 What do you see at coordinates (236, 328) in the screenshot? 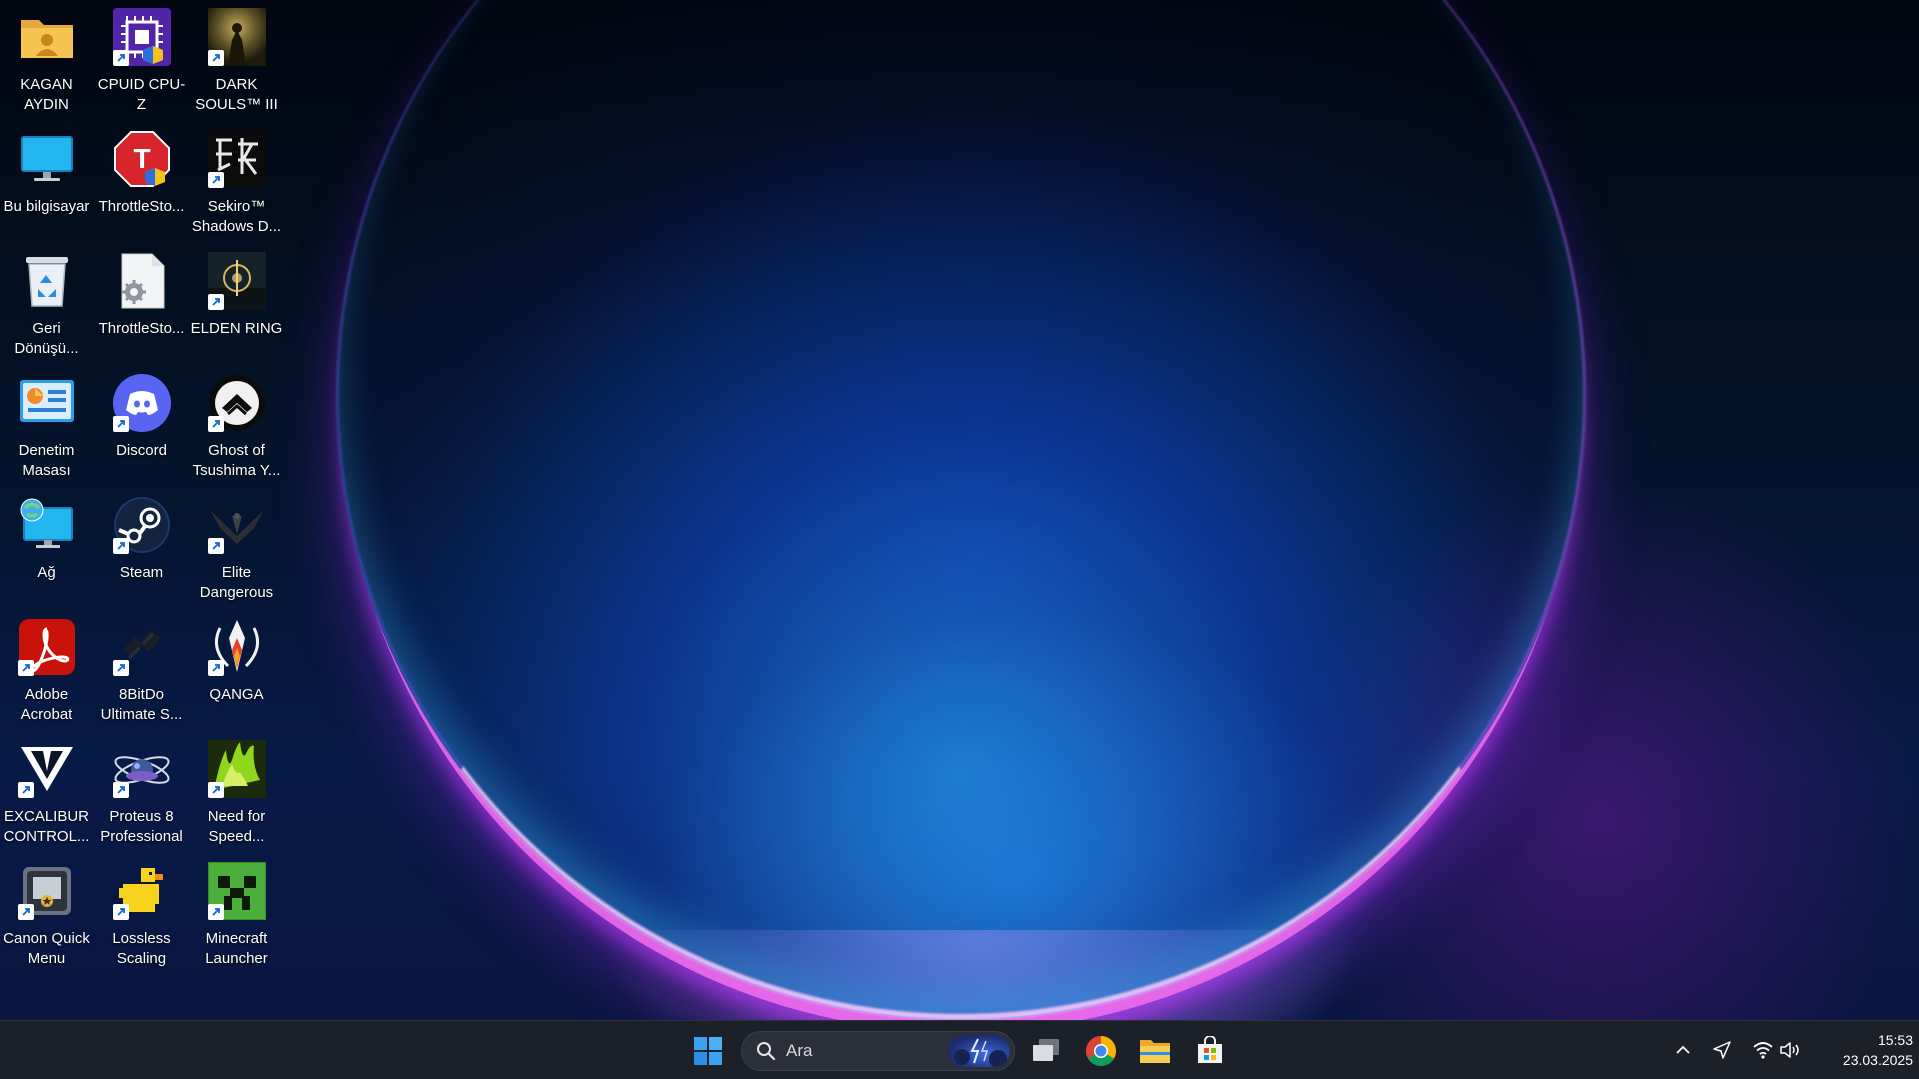
I see `icon-label: ELDEN RING` at bounding box center [236, 328].